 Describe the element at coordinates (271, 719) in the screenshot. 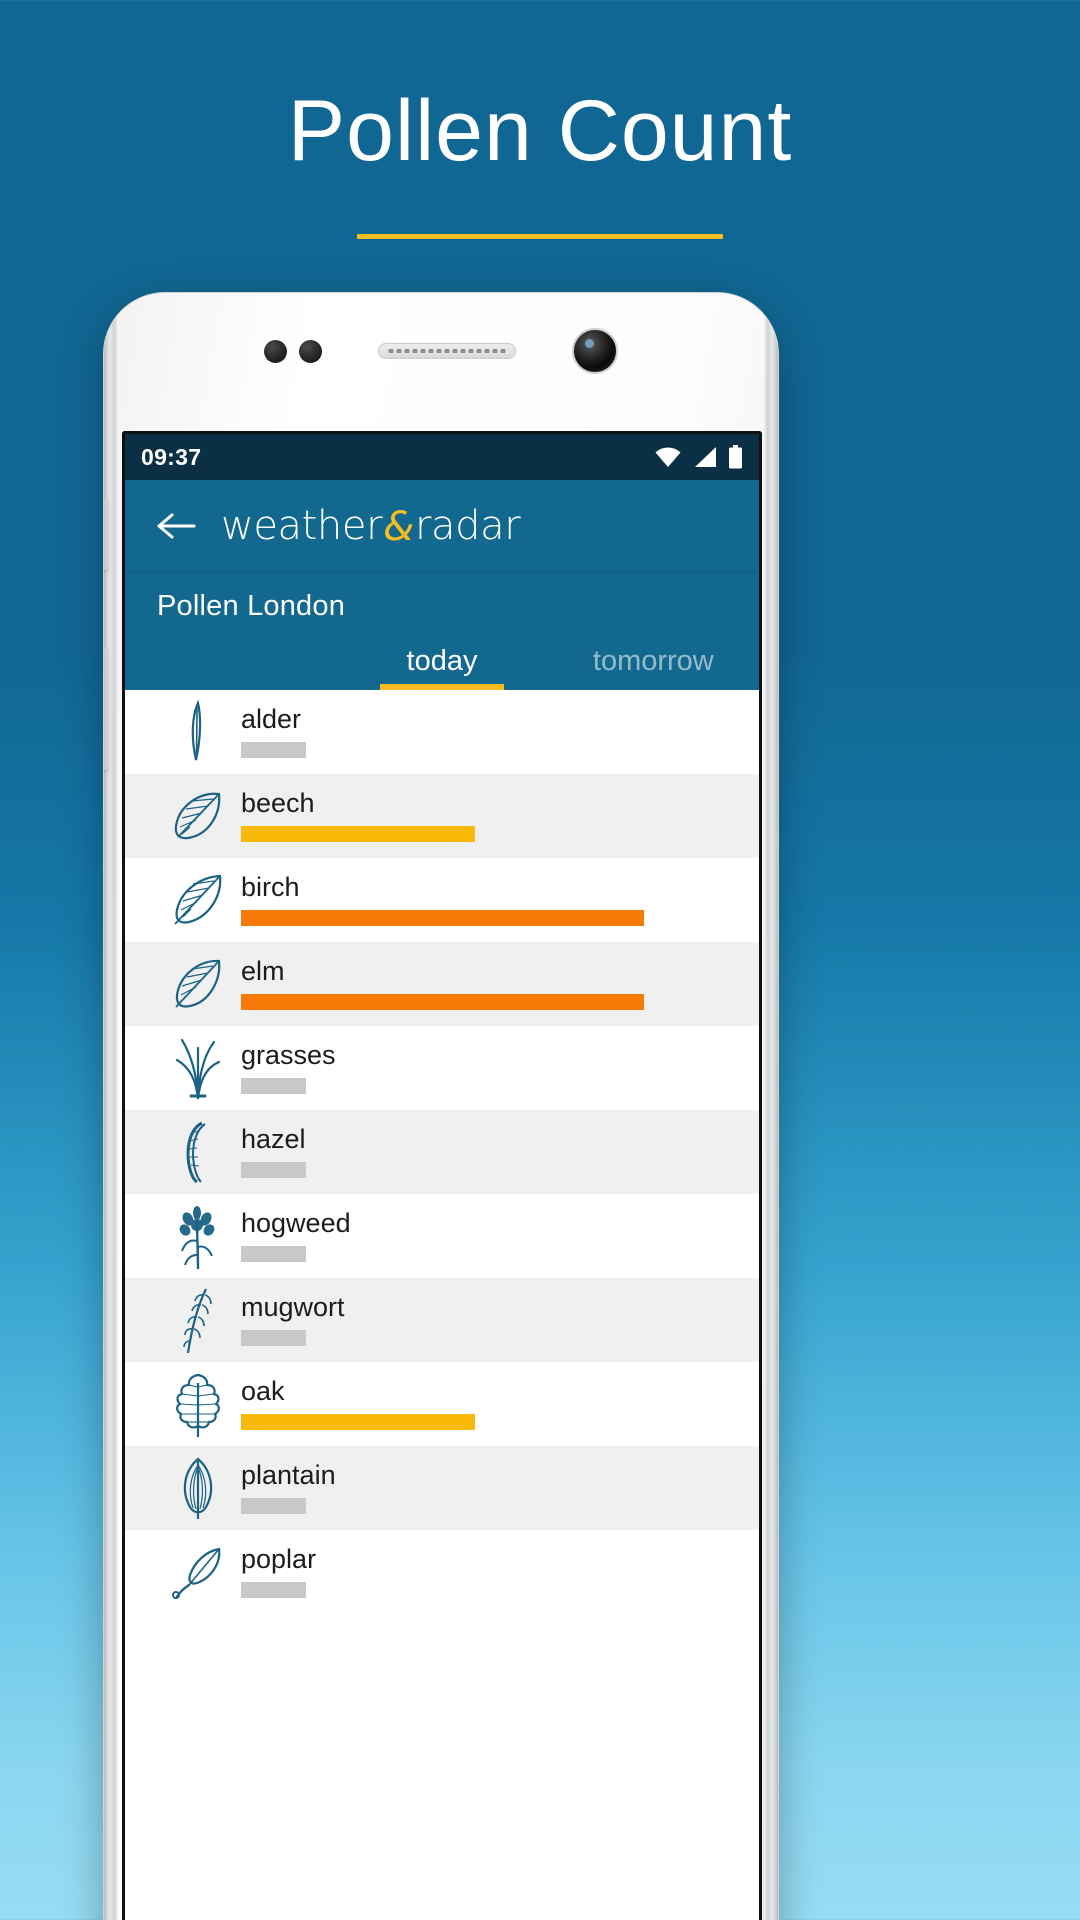

I see `pollen-name-label: alder` at that location.